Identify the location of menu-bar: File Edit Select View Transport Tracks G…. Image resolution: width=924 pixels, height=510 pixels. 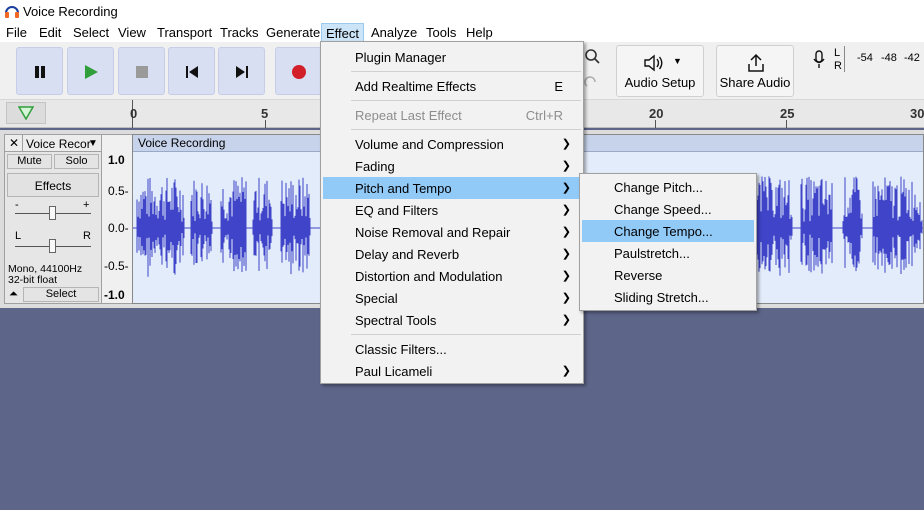
(462, 32).